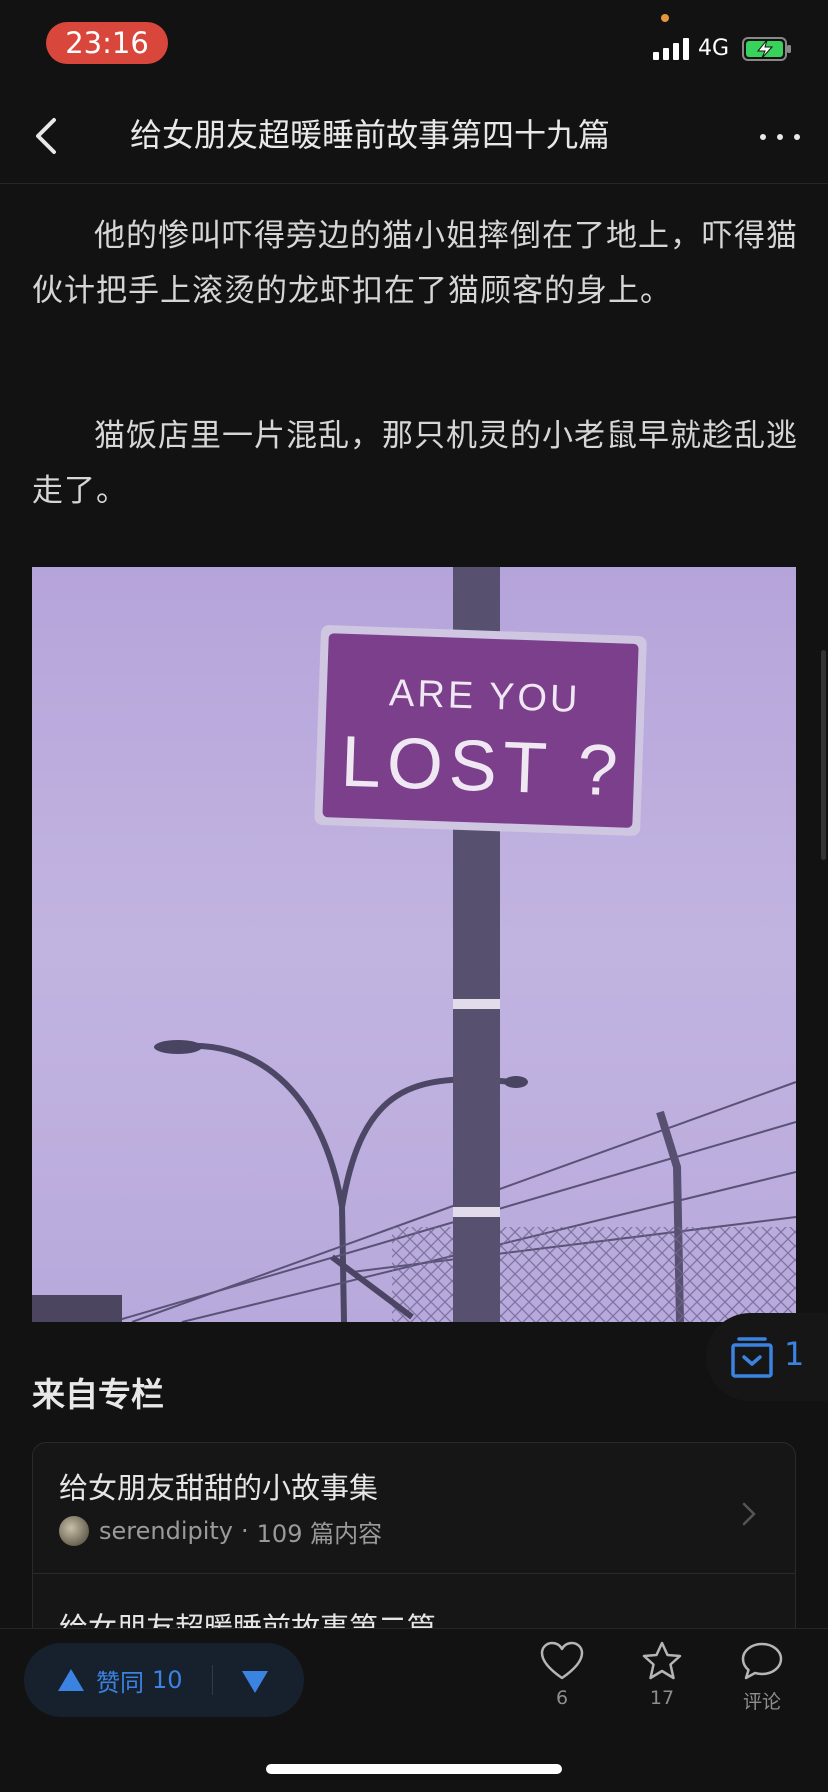  What do you see at coordinates (794, 1354) in the screenshot?
I see `collection-count: 1` at bounding box center [794, 1354].